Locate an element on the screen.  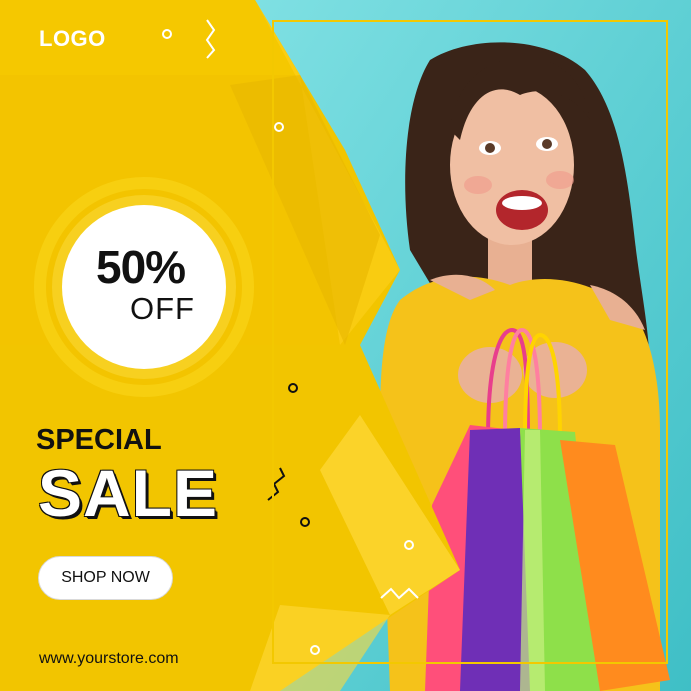
discount-off-label: OFF is located at coordinates (162, 308).